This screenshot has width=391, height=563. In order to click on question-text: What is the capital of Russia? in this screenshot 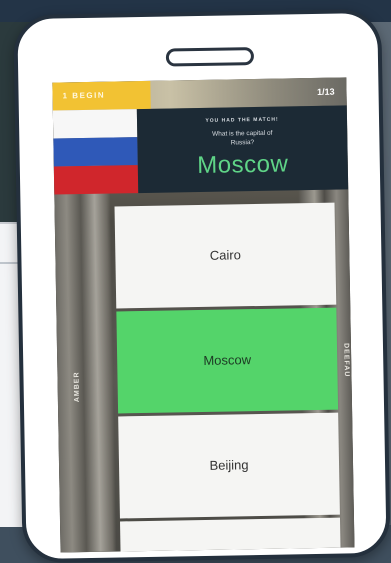, I will do `click(242, 138)`.